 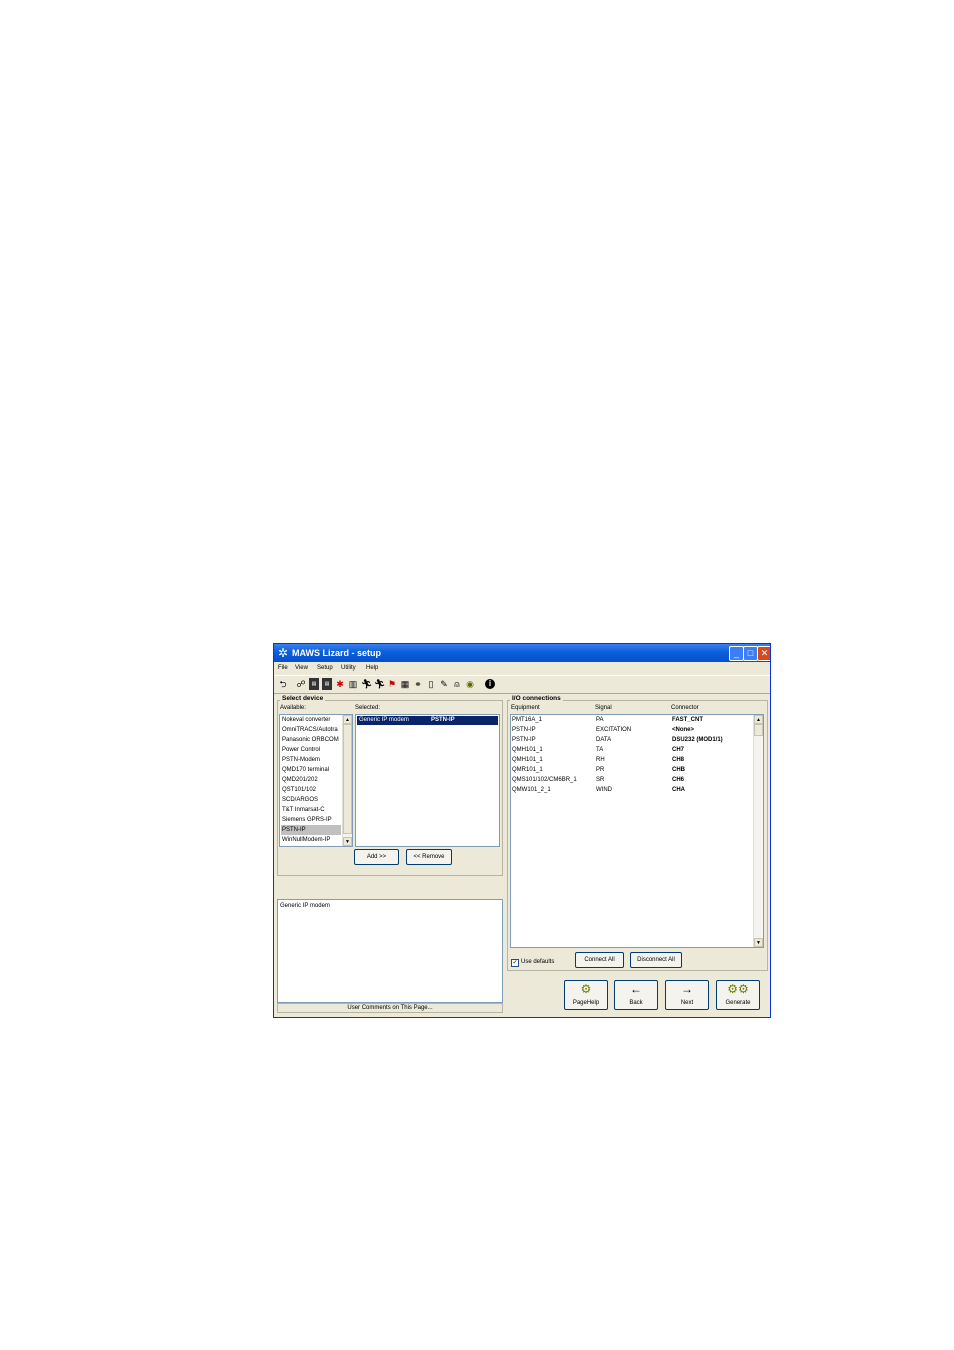 I want to click on page-icon: ▯, so click(x=431, y=684).